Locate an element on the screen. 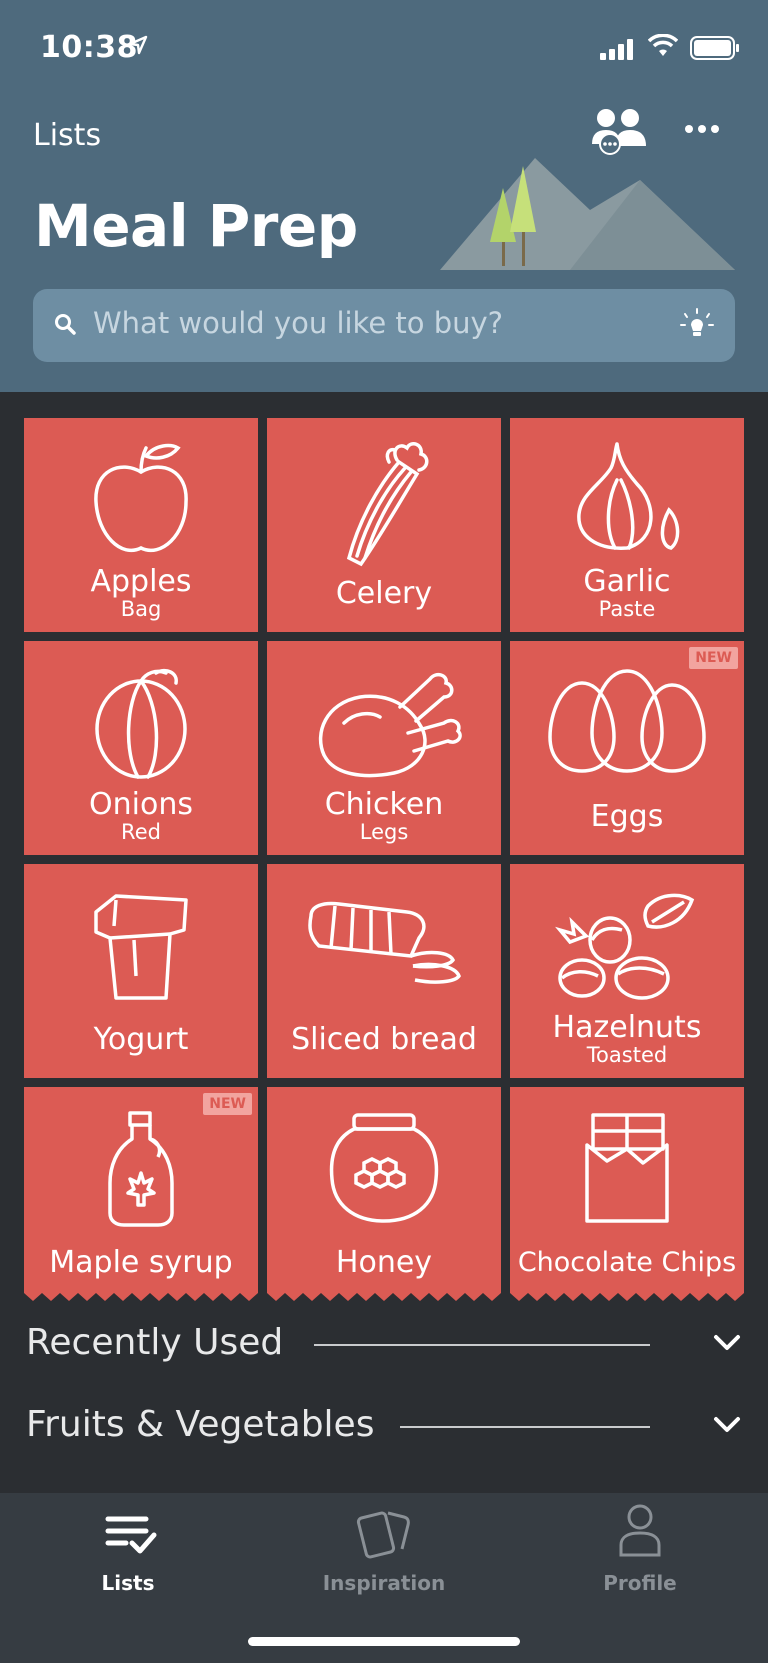 The width and height of the screenshot is (768, 1663). back-to-lists-link: Lists is located at coordinates (67, 135).